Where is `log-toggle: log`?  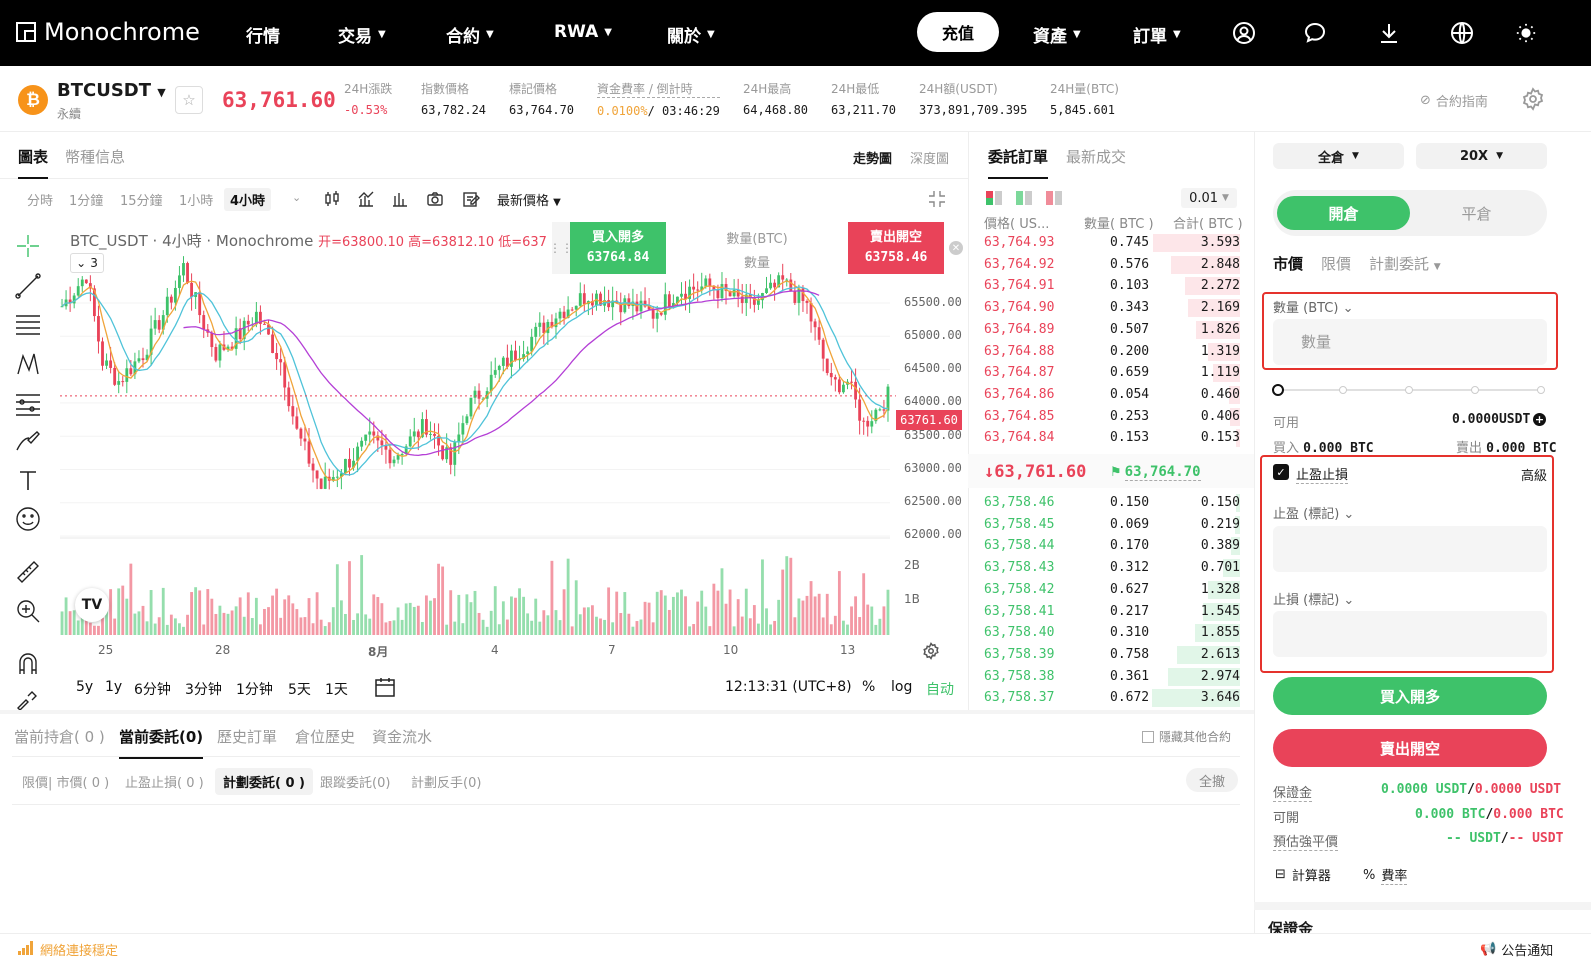 log-toggle: log is located at coordinates (901, 687).